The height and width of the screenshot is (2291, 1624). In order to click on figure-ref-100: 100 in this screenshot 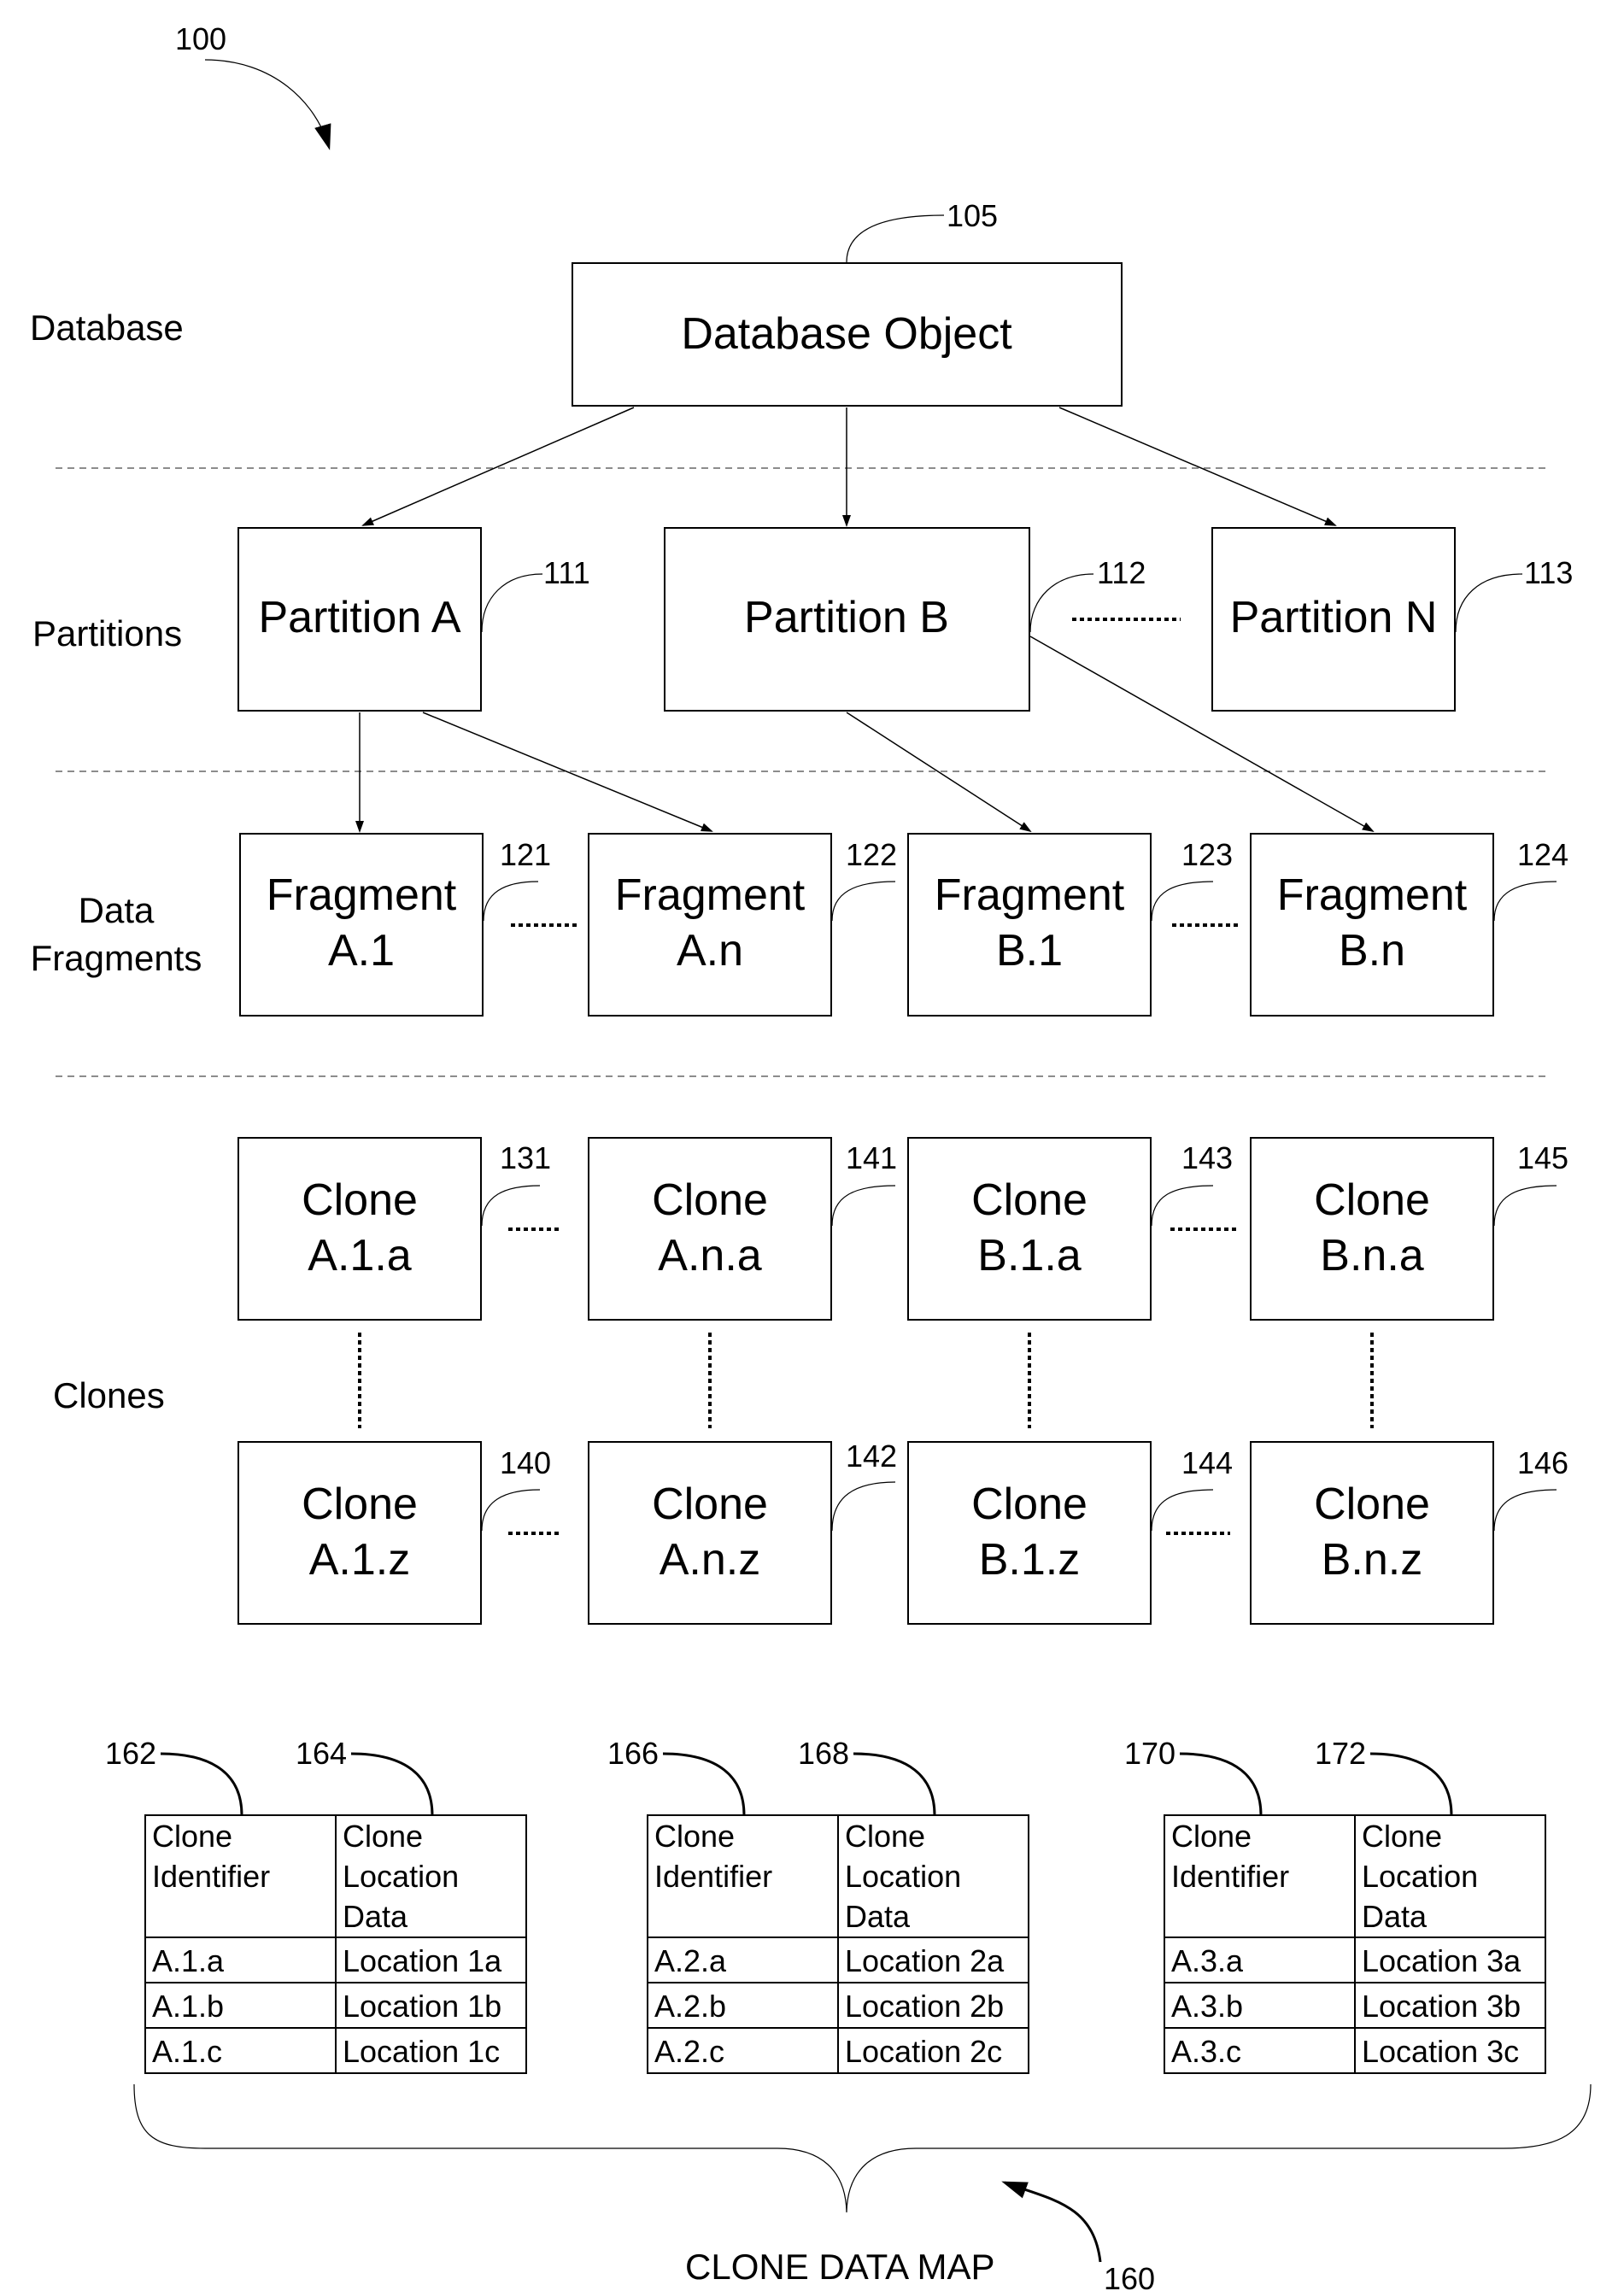, I will do `click(200, 38)`.